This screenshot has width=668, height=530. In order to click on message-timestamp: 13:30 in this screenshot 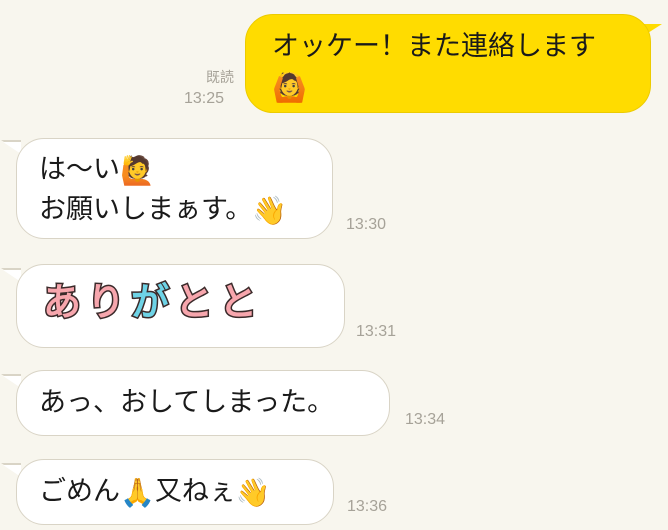, I will do `click(366, 224)`.